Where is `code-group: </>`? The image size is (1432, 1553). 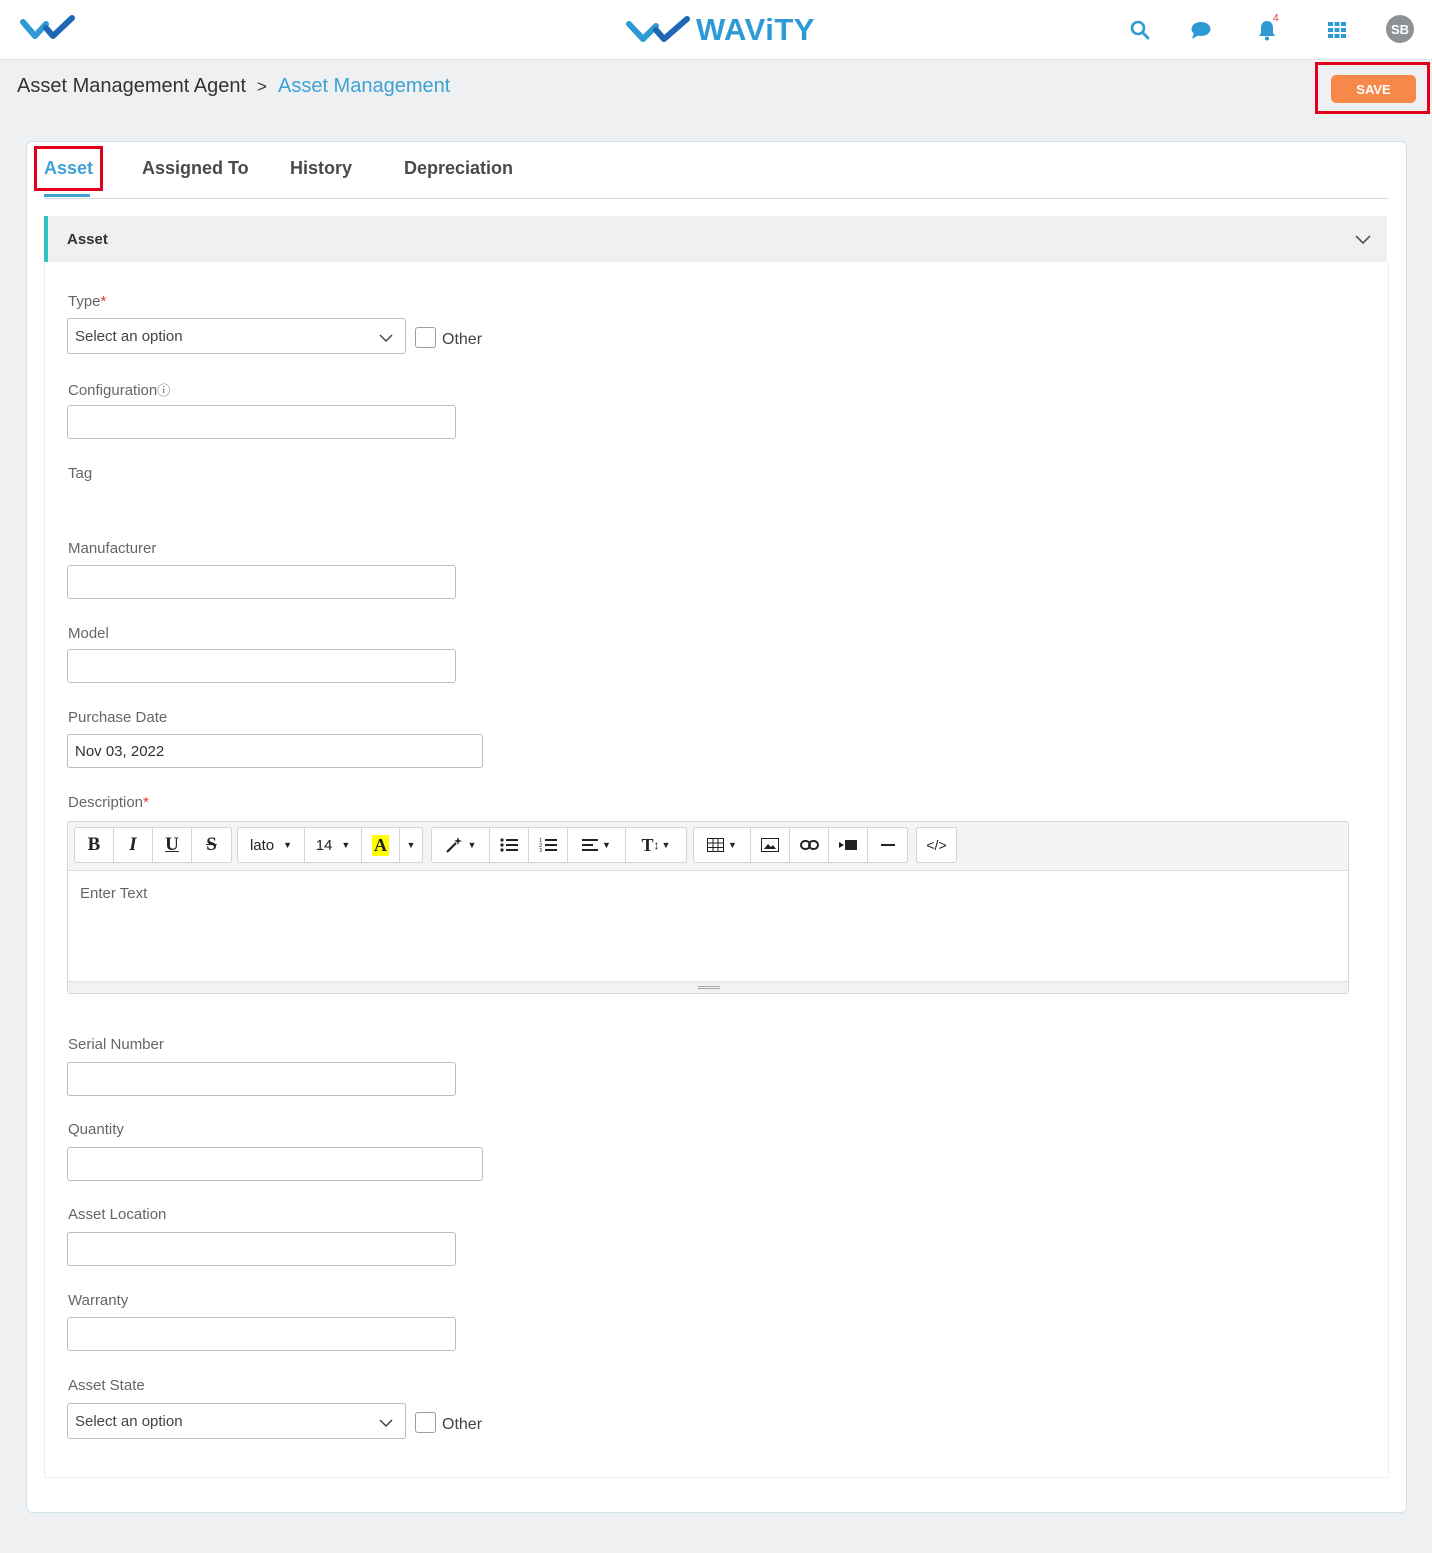
code-group: </> is located at coordinates (936, 845).